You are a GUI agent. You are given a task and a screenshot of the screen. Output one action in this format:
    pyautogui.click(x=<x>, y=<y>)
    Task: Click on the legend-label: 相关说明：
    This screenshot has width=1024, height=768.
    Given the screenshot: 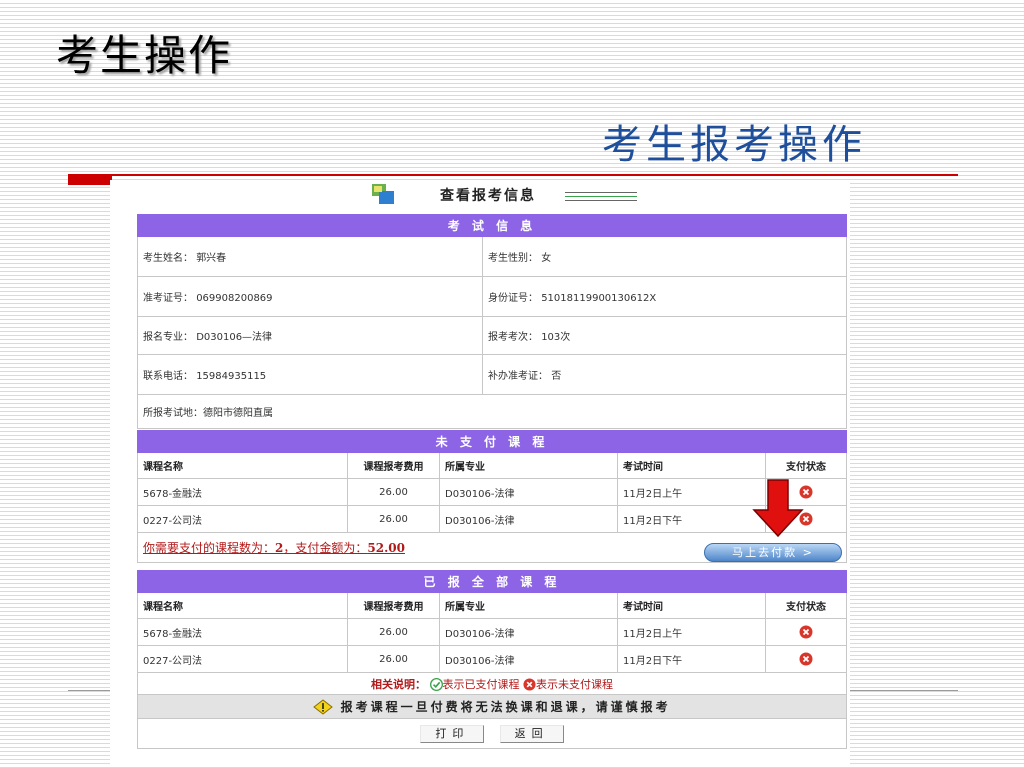 What is the action you would take?
    pyautogui.click(x=398, y=684)
    